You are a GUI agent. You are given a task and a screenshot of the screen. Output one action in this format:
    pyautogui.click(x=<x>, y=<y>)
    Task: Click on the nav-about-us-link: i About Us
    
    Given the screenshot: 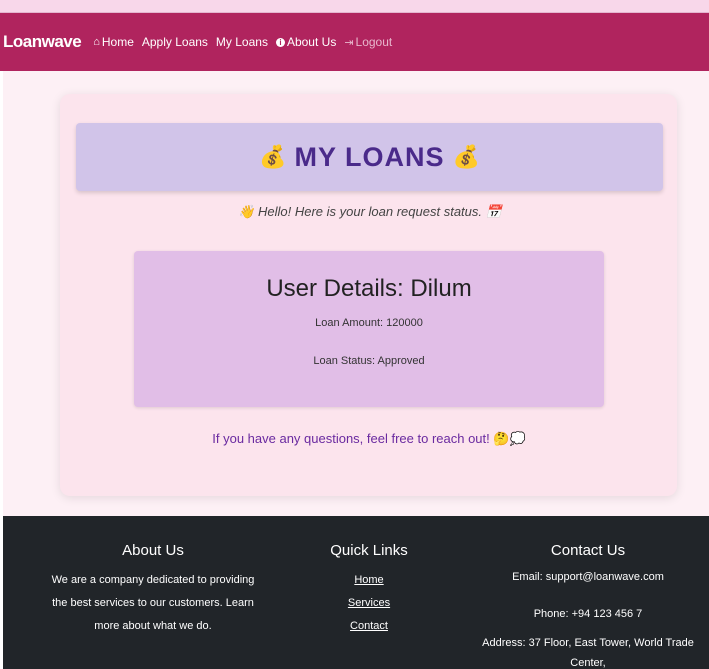 What is the action you would take?
    pyautogui.click(x=306, y=42)
    